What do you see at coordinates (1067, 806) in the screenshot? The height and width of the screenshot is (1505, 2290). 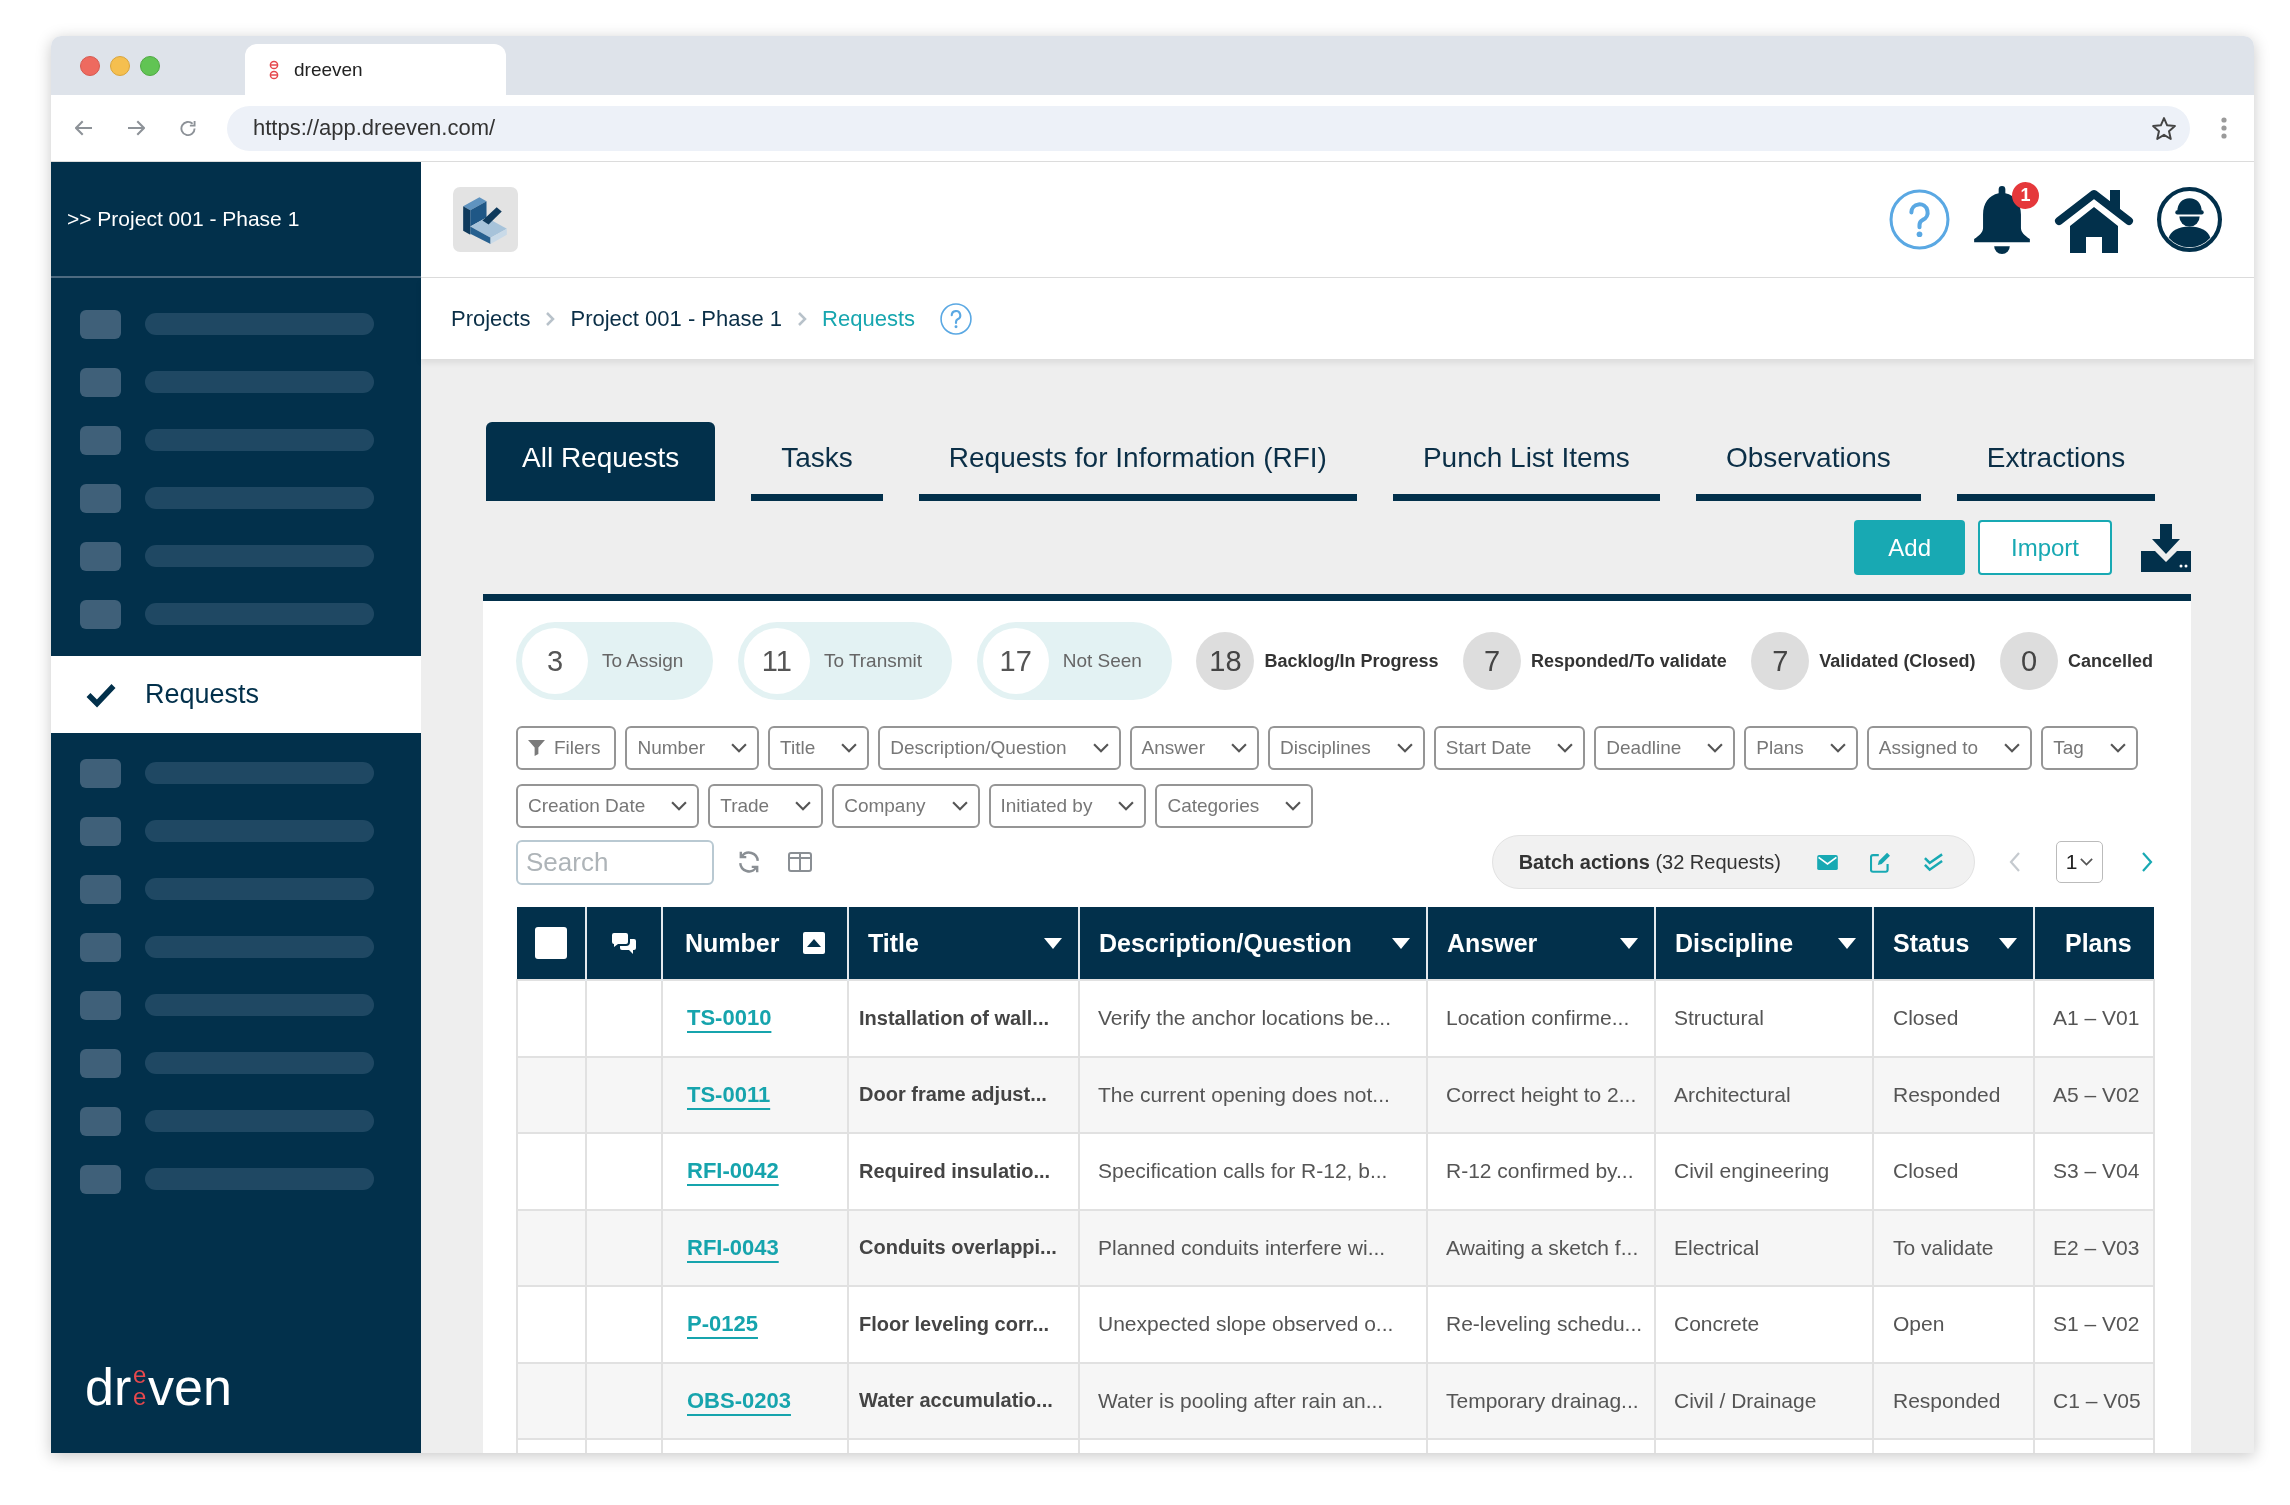 I see `filter-dropdown: Initiated by` at bounding box center [1067, 806].